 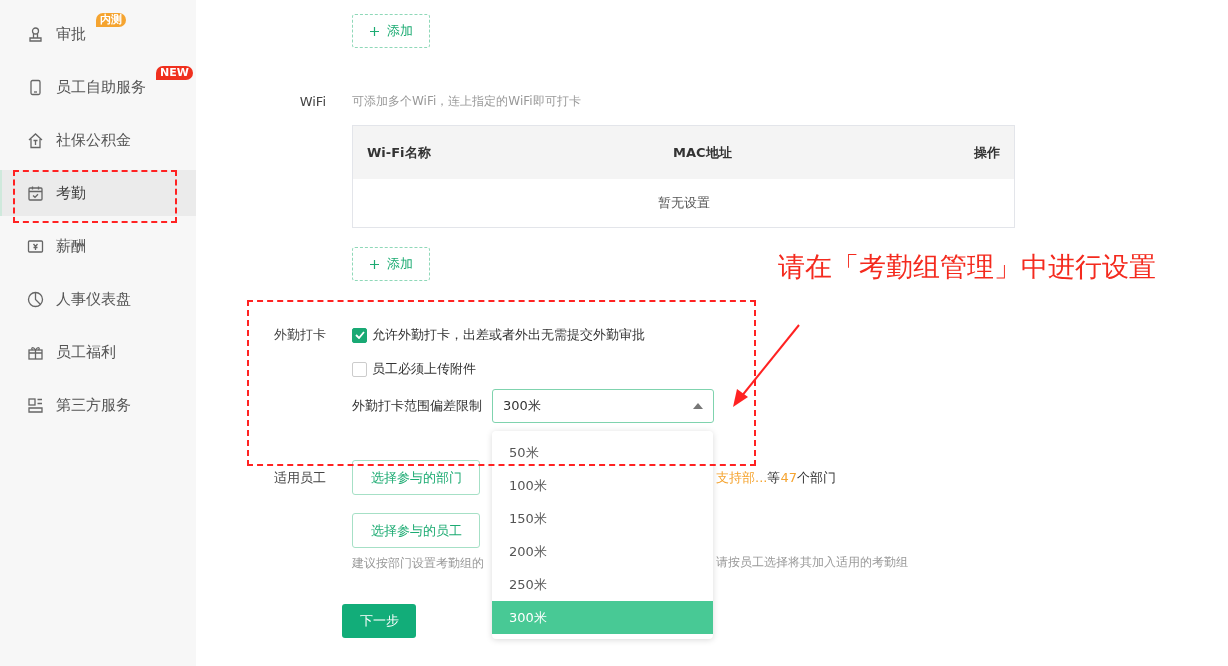 I want to click on checkbox-label: 员工必须上传附件, so click(x=424, y=369).